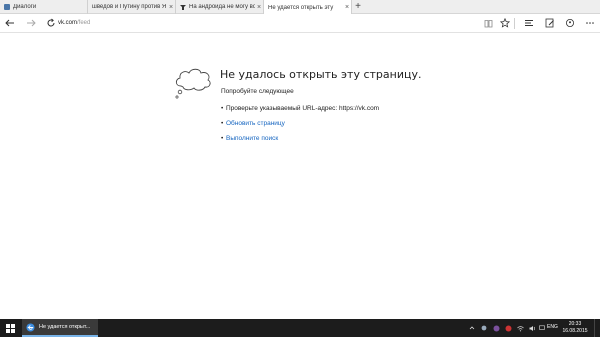 This screenshot has width=600, height=337. I want to click on search-link: • Выполните поиск, so click(249, 138).